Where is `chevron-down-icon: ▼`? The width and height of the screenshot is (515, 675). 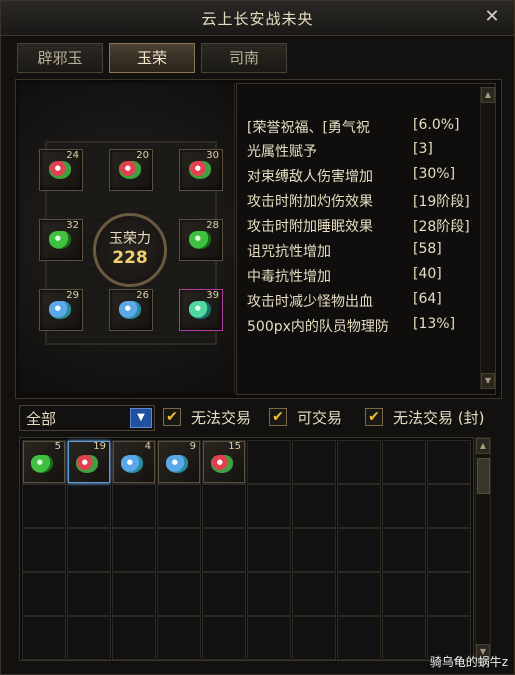
chevron-down-icon: ▼ is located at coordinates (141, 418).